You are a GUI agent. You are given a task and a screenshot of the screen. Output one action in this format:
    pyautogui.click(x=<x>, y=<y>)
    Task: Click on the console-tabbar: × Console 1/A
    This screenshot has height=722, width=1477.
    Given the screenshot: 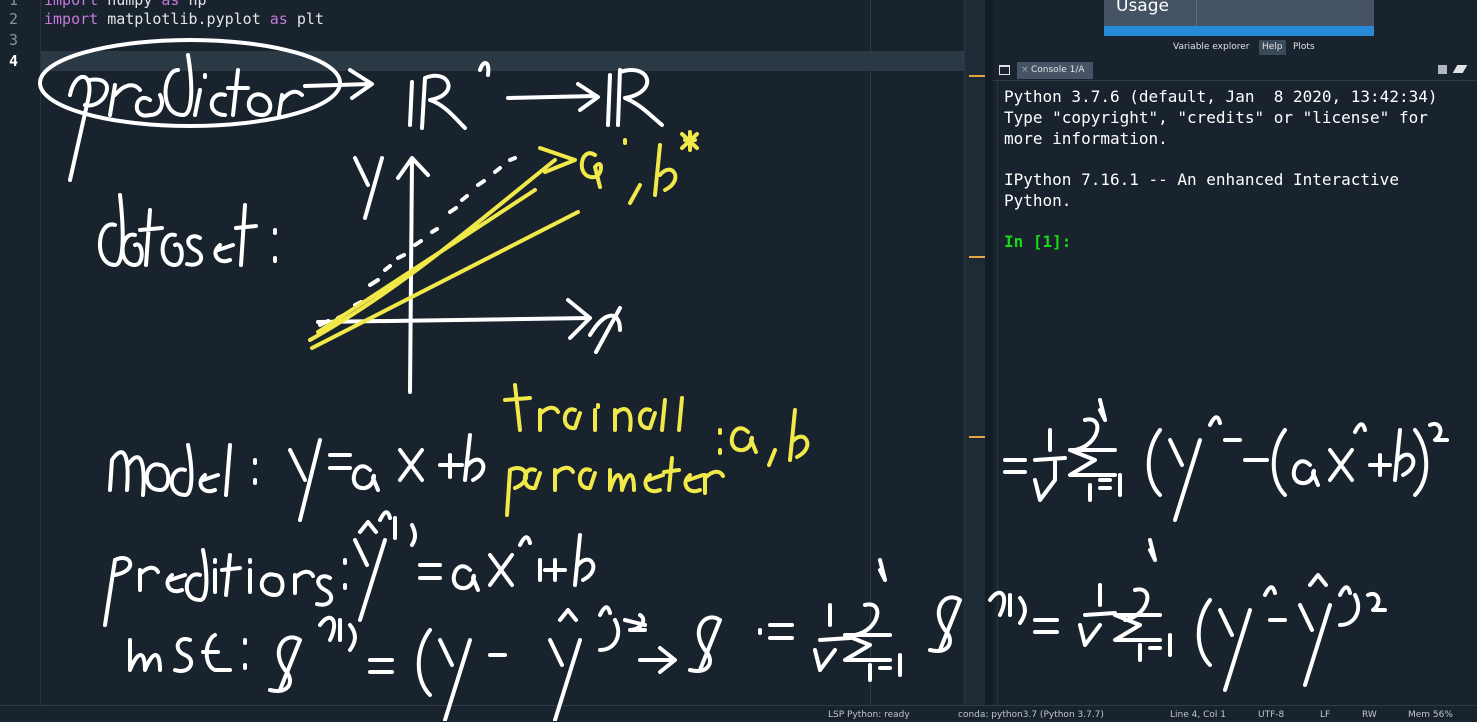 What is the action you would take?
    pyautogui.click(x=1235, y=70)
    